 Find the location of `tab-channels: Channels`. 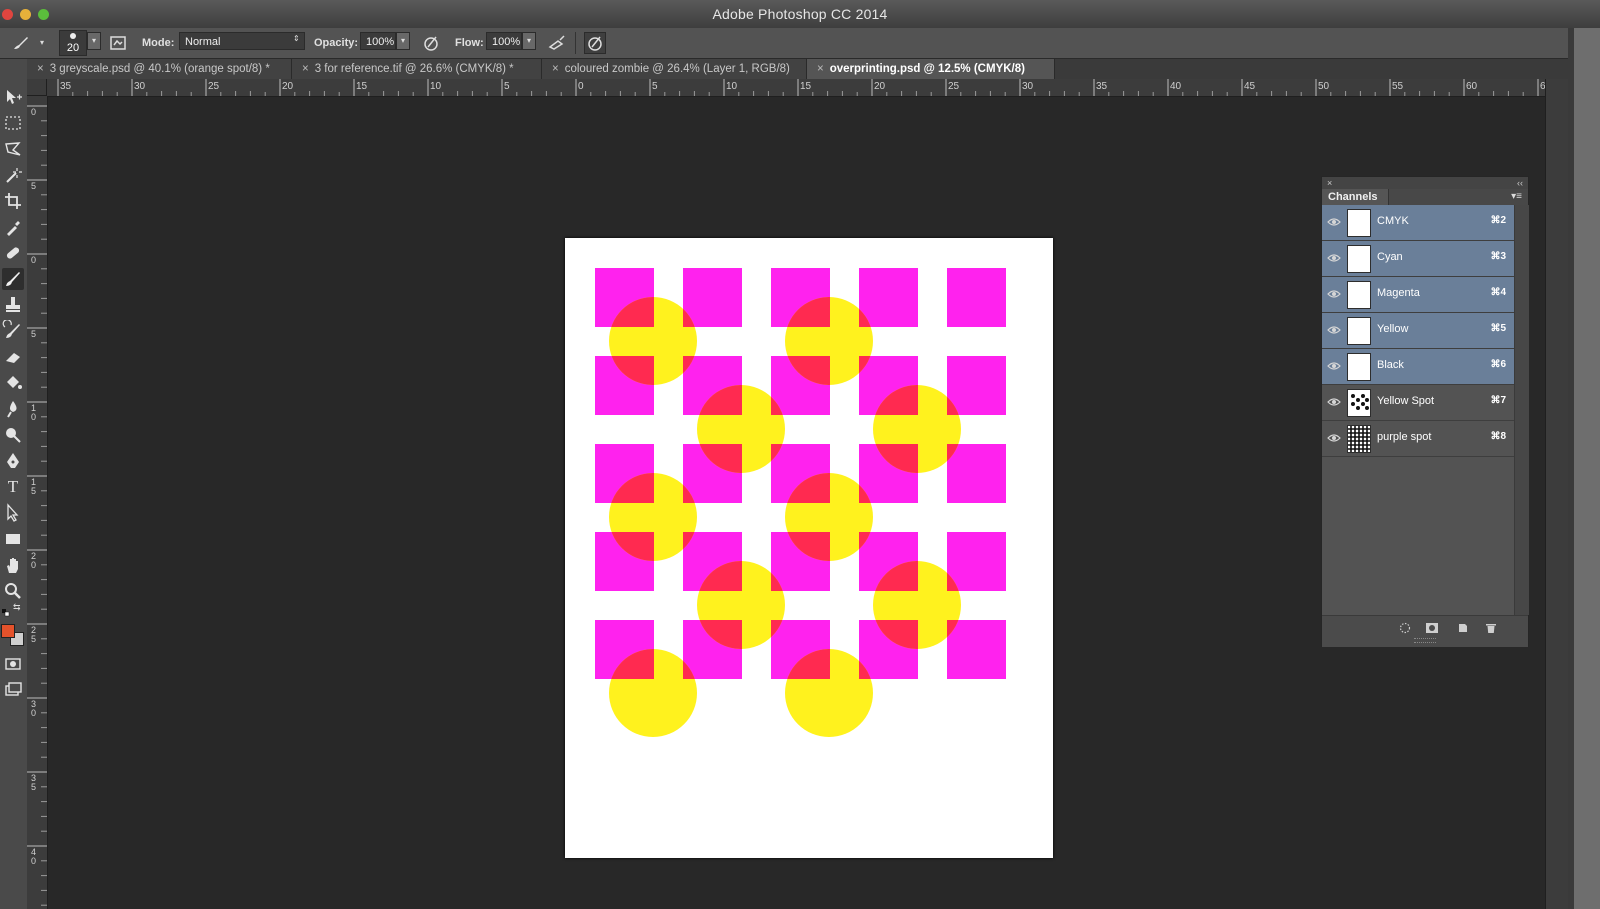

tab-channels: Channels is located at coordinates (1355, 197).